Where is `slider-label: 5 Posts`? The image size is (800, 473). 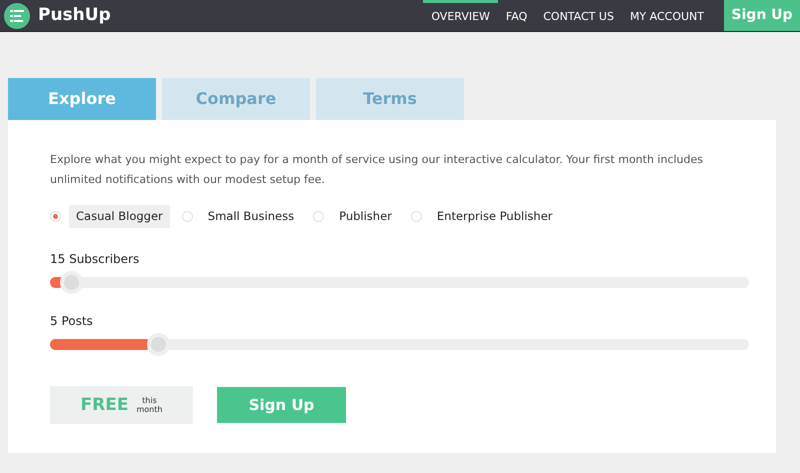 slider-label: 5 Posts is located at coordinates (72, 321).